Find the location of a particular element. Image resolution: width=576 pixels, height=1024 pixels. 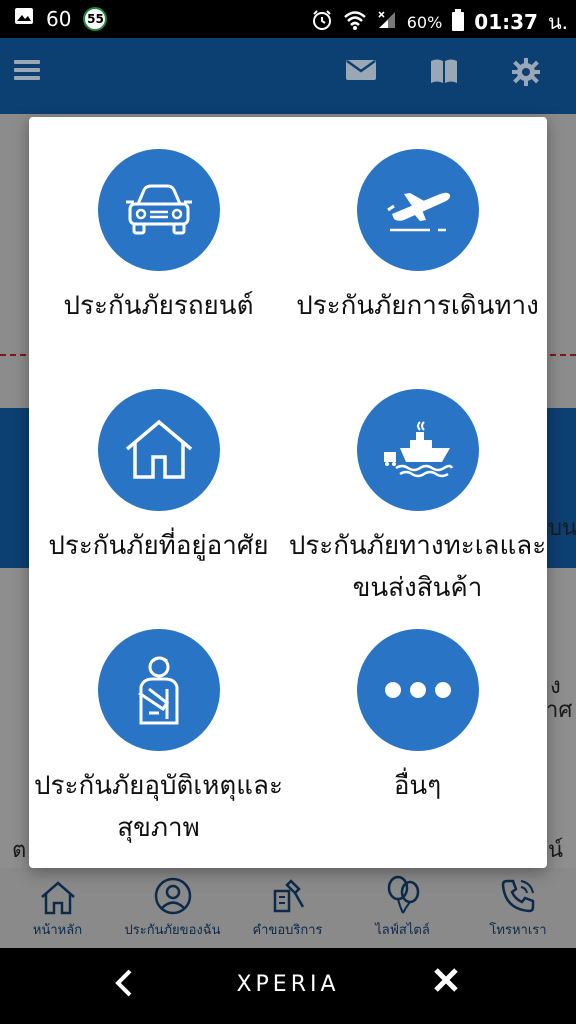

ship-icon is located at coordinates (417, 450).